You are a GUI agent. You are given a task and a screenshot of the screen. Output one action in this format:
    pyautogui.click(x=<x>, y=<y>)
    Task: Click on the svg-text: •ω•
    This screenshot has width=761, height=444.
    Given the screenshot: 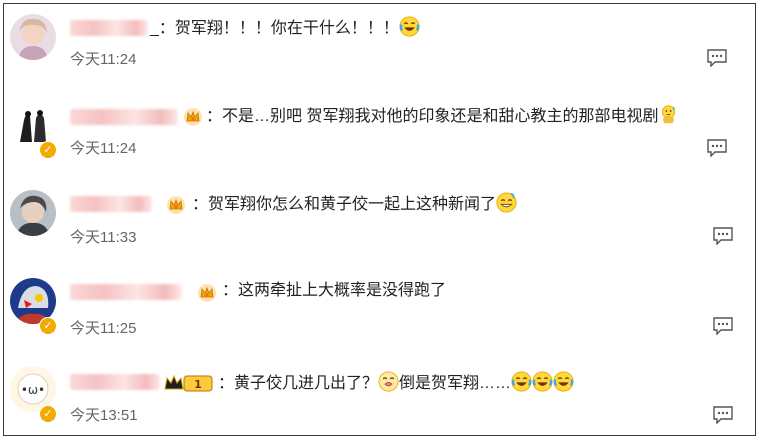 What is the action you would take?
    pyautogui.click(x=33, y=390)
    